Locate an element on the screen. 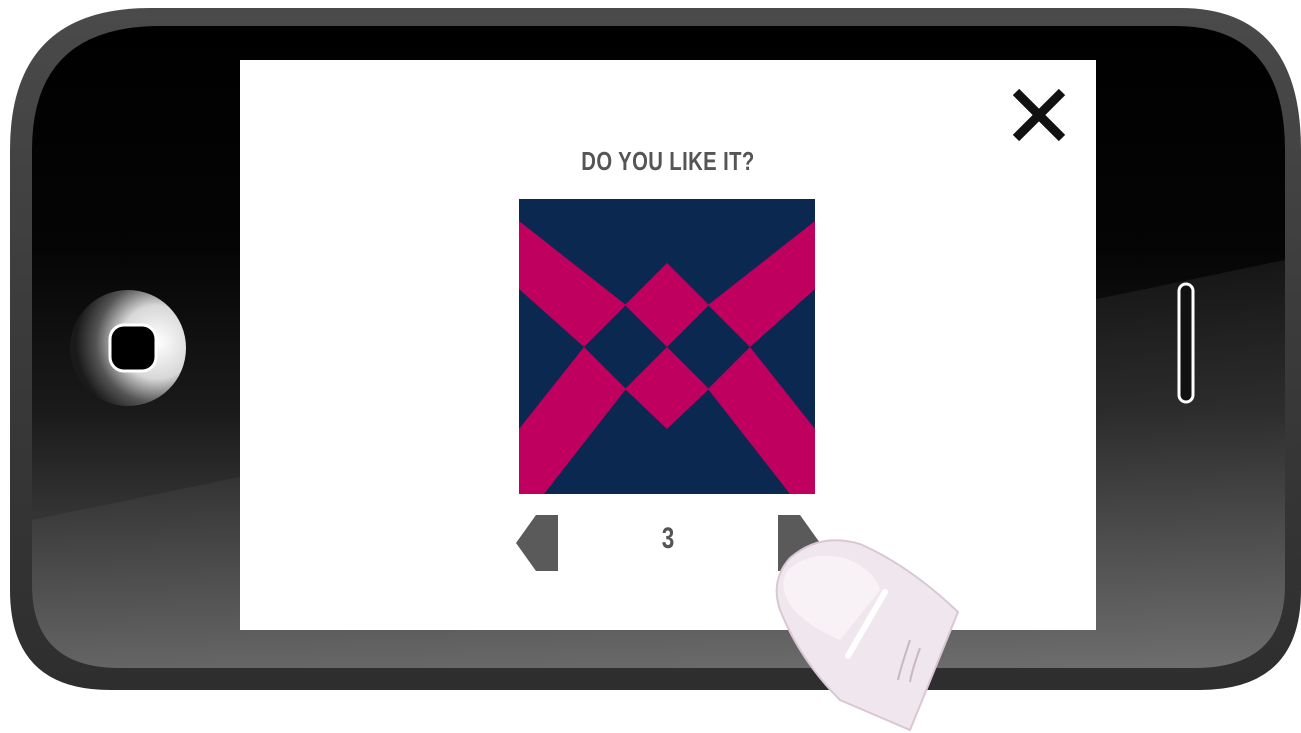 This screenshot has width=1301, height=733. quilt-pattern-image is located at coordinates (667, 346).